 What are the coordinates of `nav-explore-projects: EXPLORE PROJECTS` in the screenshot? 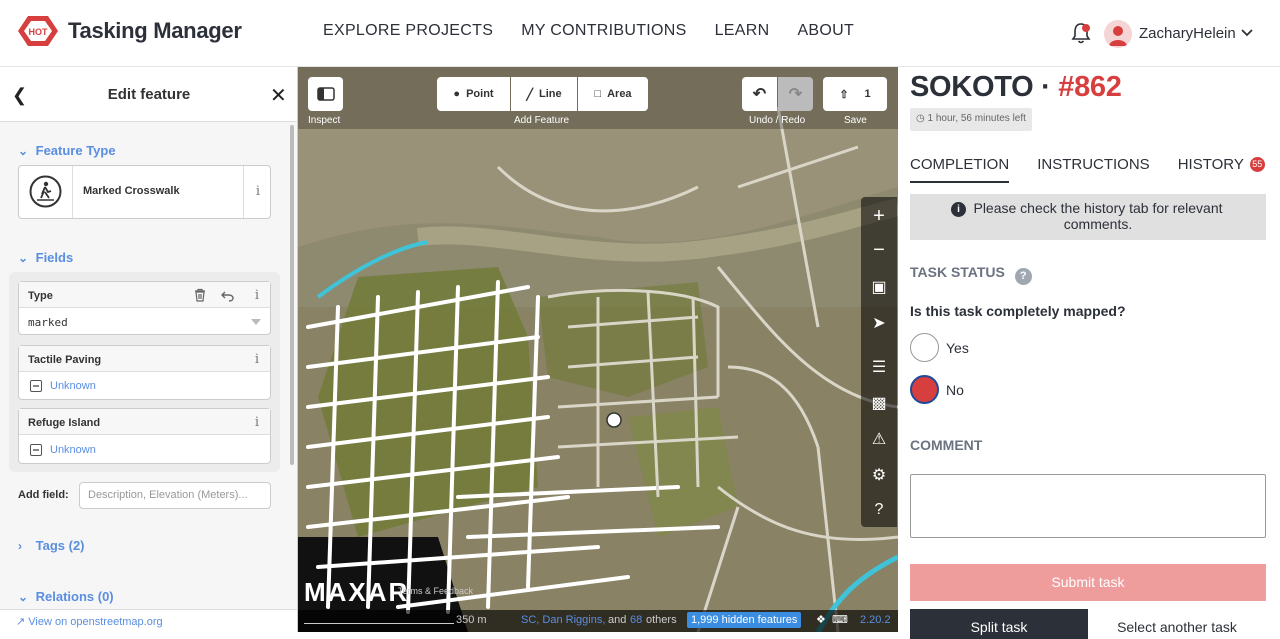 It's located at (408, 31).